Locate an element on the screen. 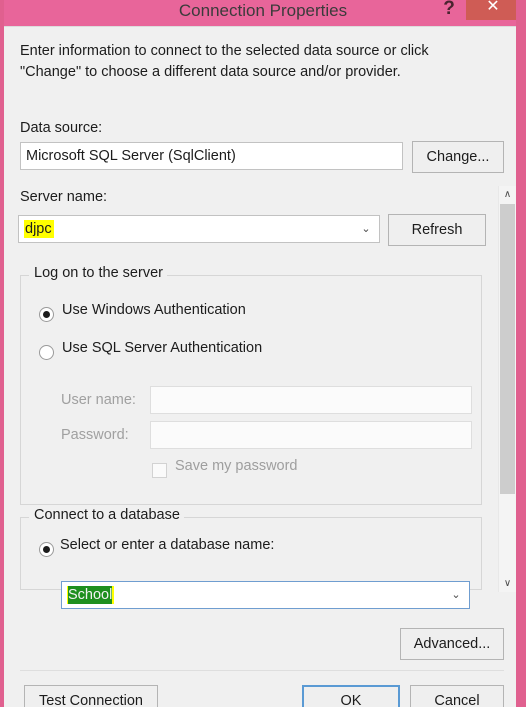 This screenshot has width=526, height=707. database-name-combo: School ⌄ is located at coordinates (265, 595).